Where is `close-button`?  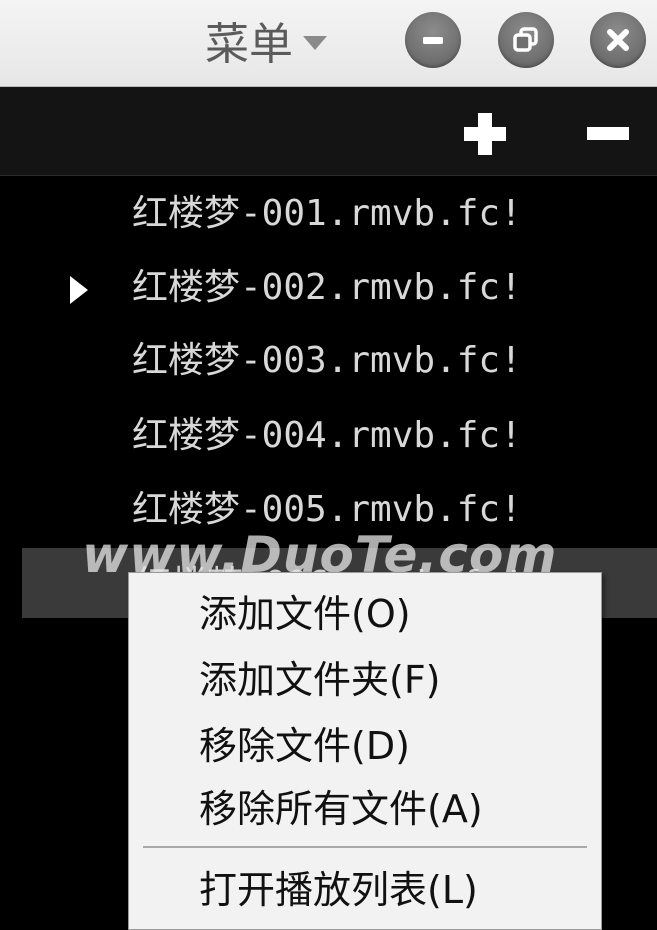
close-button is located at coordinates (618, 40).